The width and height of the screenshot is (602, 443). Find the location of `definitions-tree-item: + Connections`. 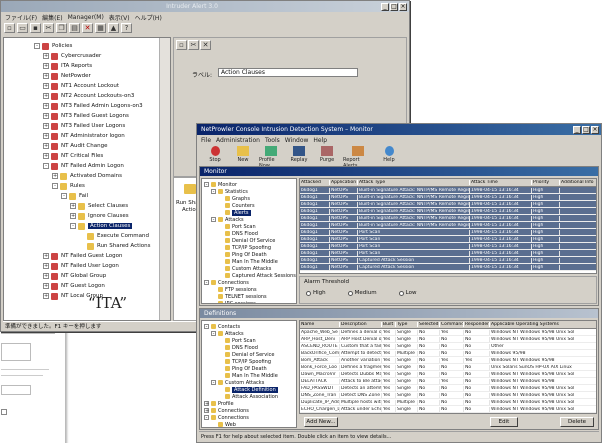

definitions-tree-item: + Connections is located at coordinates (250, 410).